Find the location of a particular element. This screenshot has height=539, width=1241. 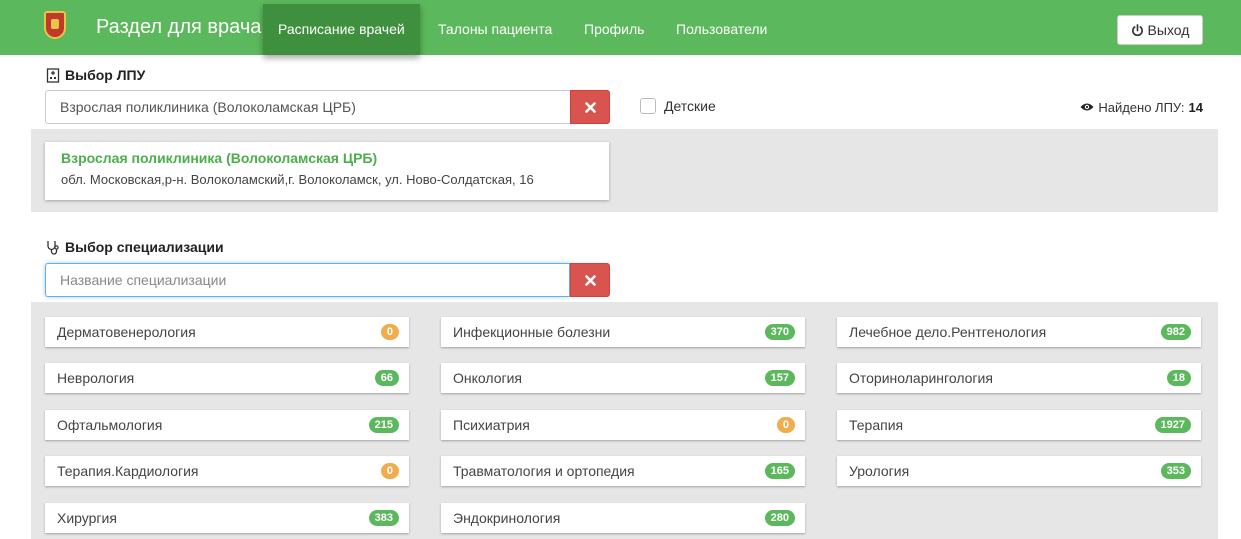

spec-clear-button is located at coordinates (590, 280).